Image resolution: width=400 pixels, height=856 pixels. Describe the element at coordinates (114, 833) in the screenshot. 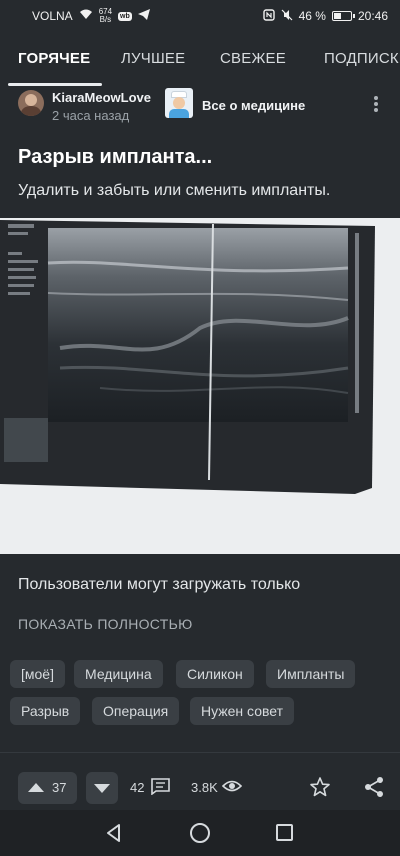

I see `back-icon` at that location.